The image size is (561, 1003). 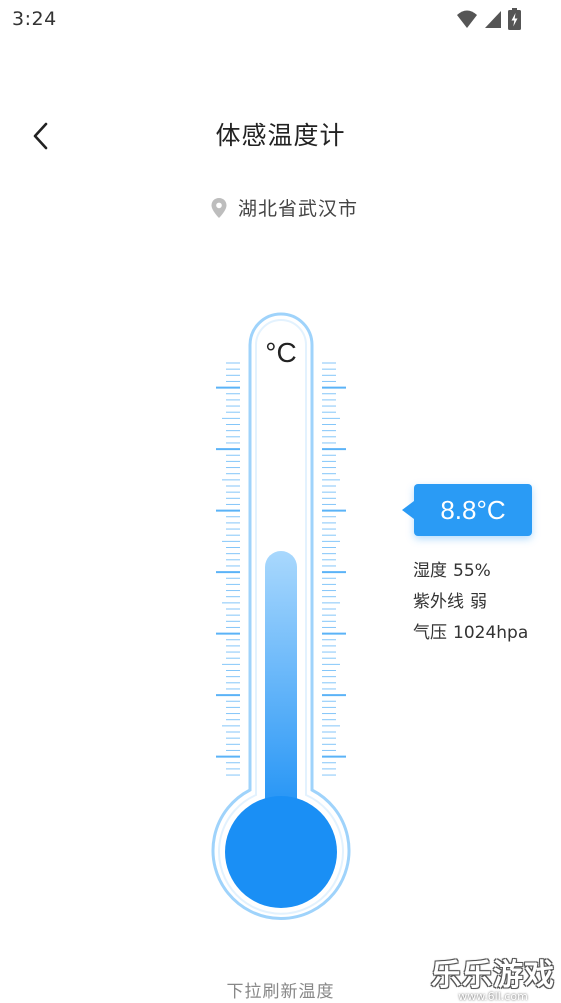 I want to click on battery-charging-icon, so click(x=514, y=19).